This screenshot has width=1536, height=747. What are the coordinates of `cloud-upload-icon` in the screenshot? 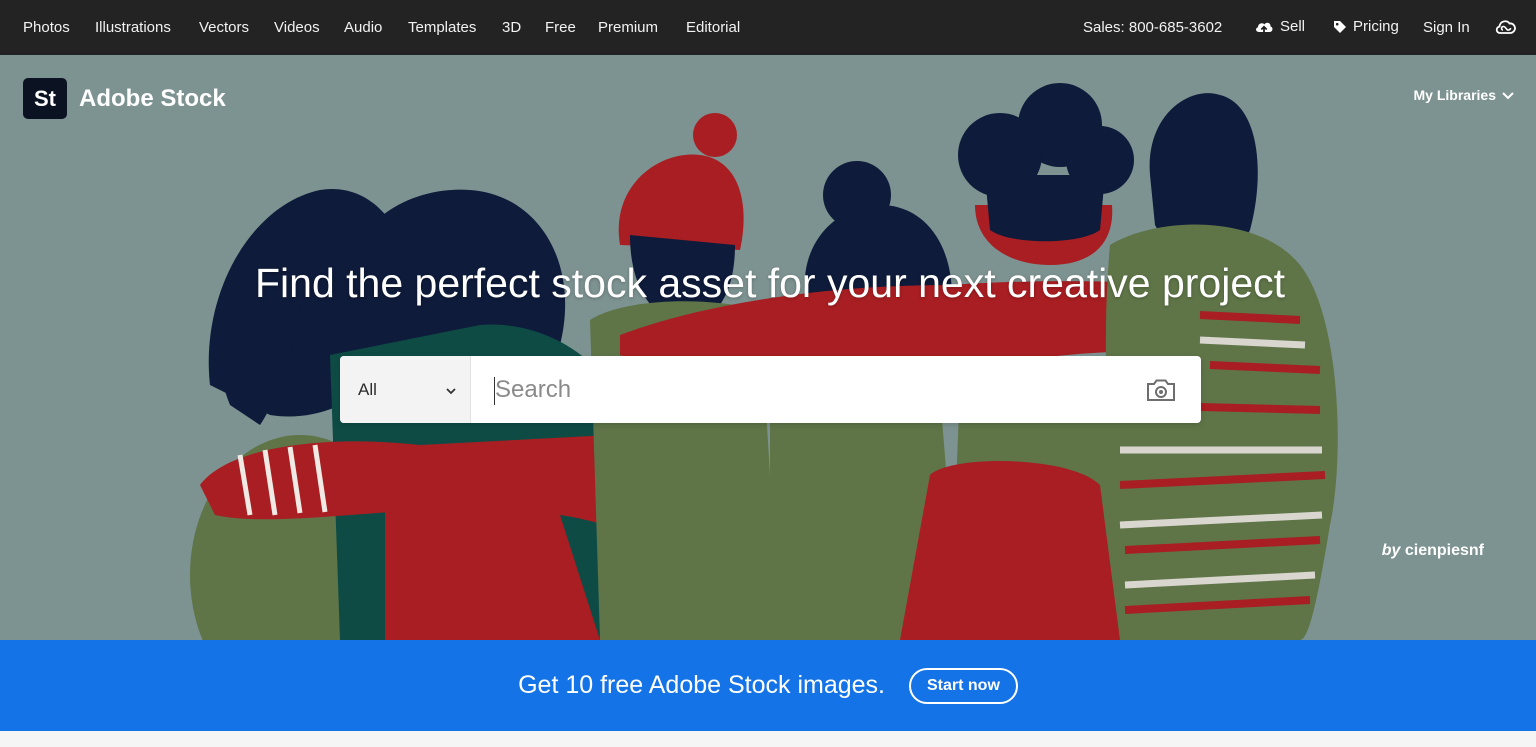 It's located at (1264, 27).